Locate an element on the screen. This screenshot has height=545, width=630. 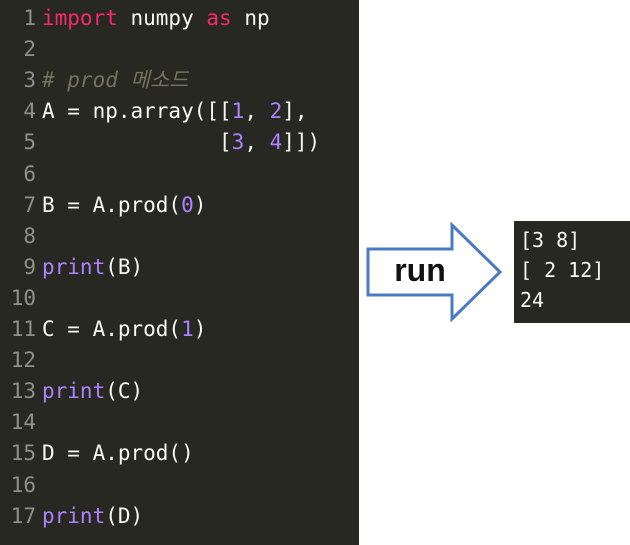
code-line: 10 is located at coordinates (179, 298).